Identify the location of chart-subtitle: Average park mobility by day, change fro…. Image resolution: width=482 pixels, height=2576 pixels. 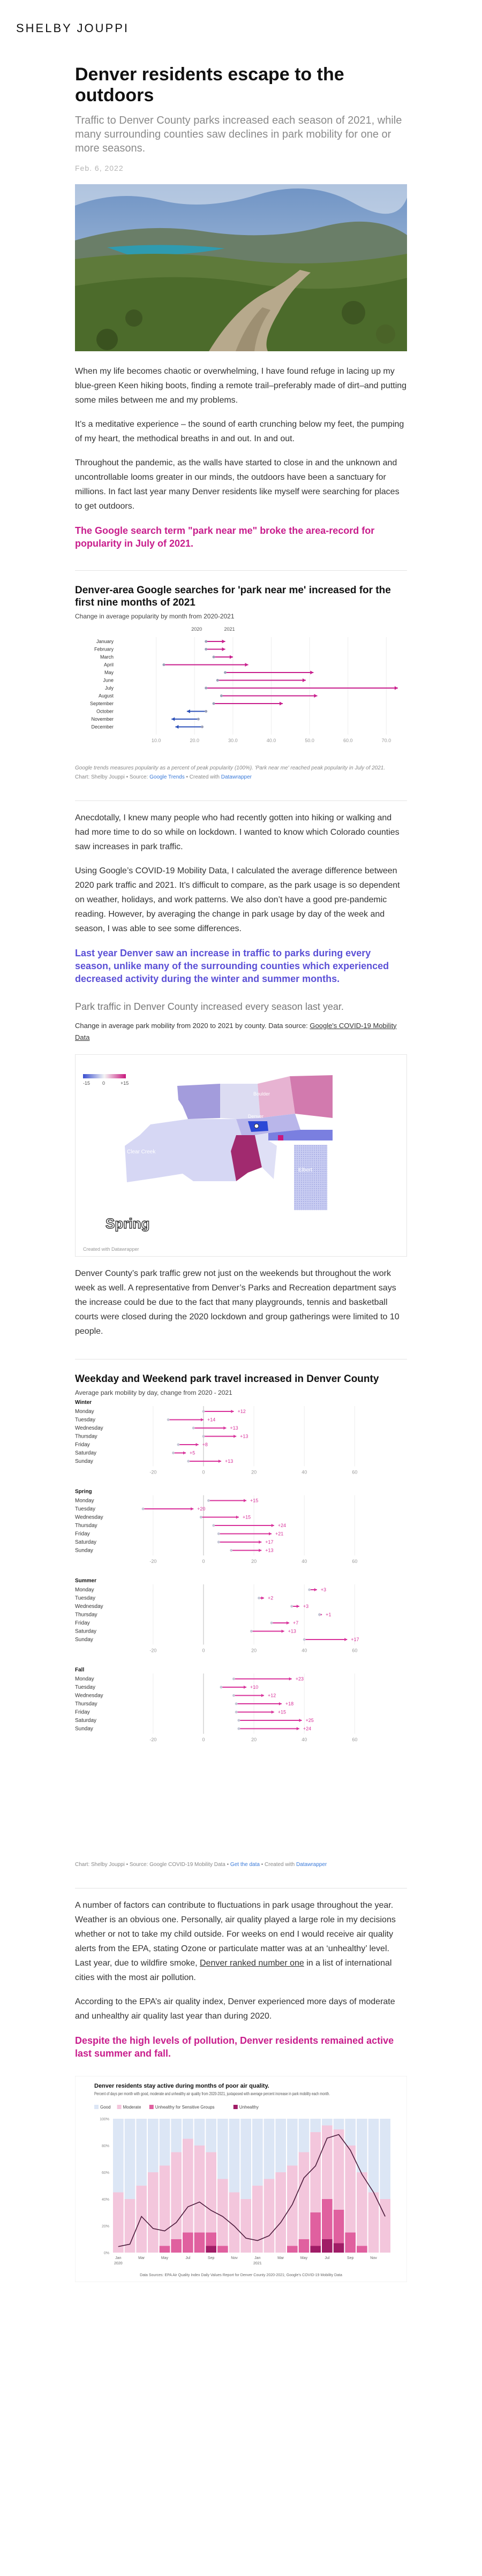
(153, 1392).